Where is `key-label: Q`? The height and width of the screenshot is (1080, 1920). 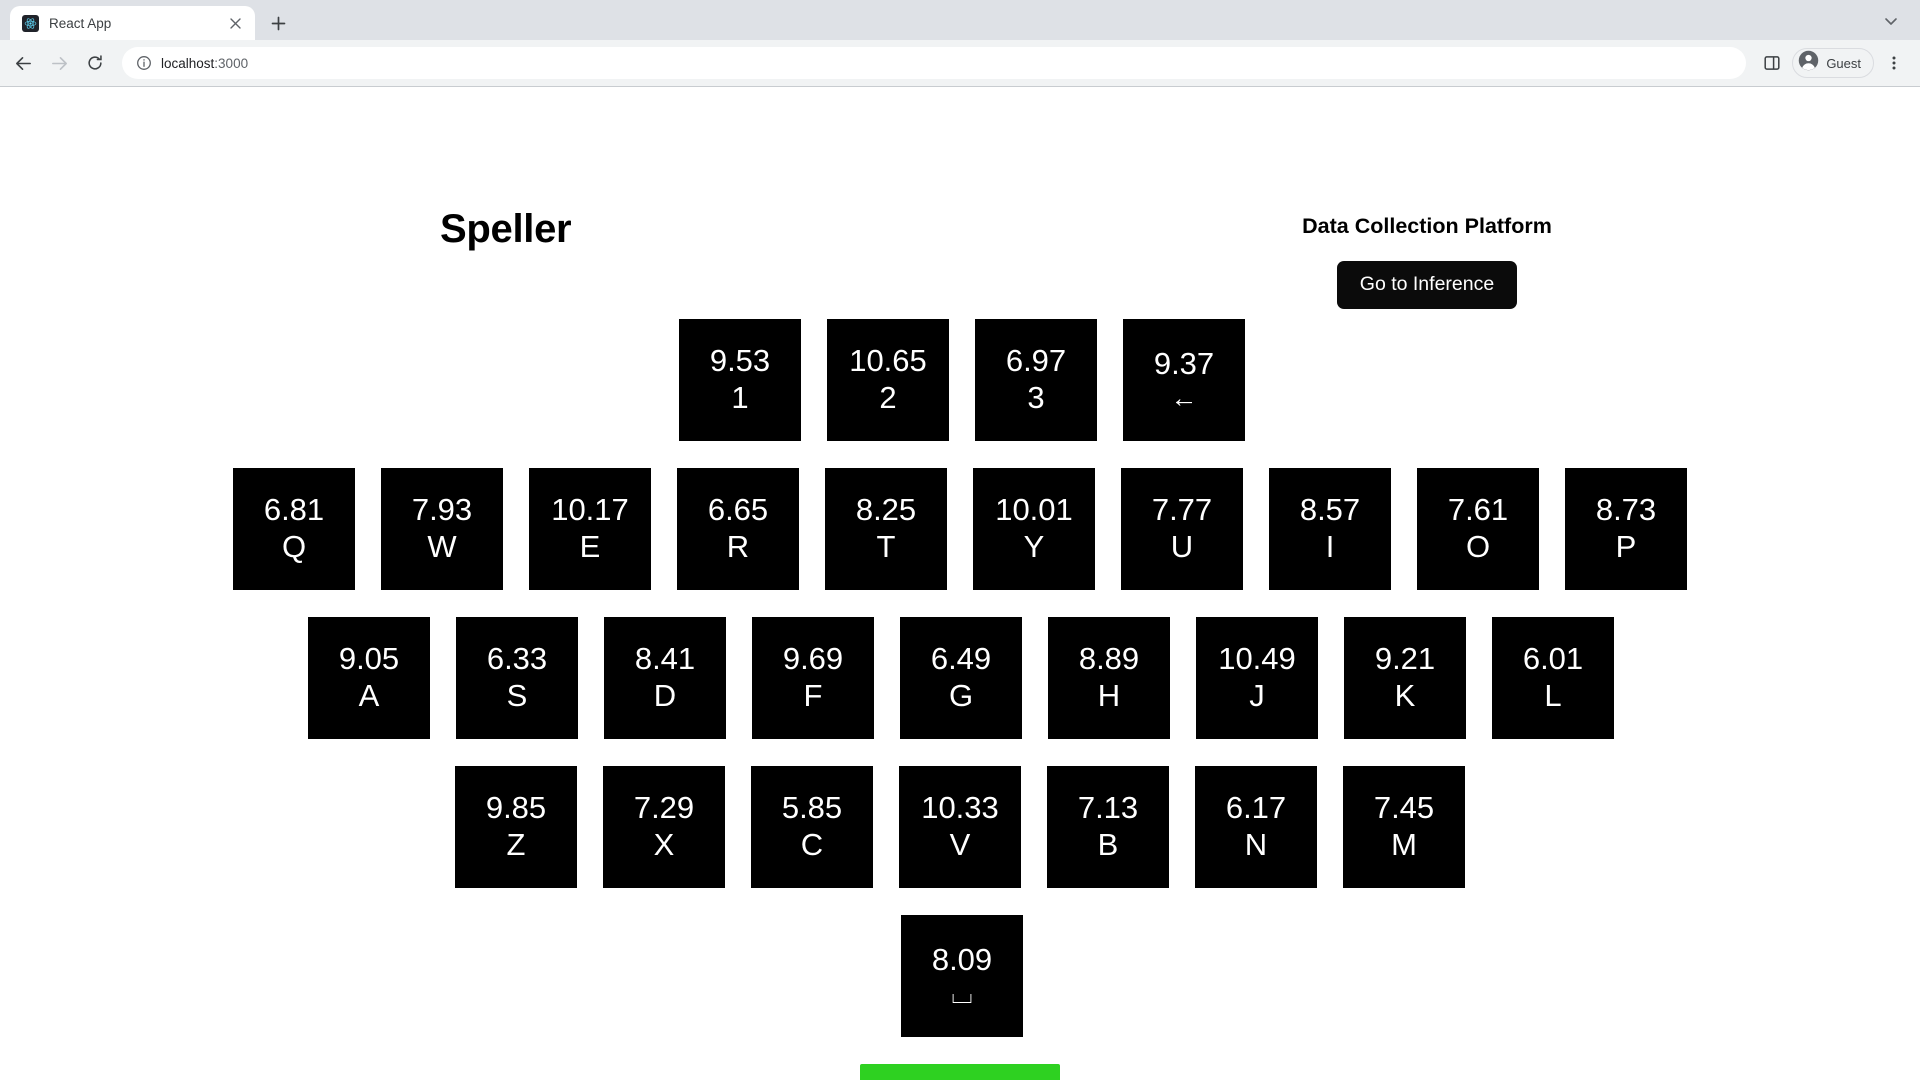
key-label: Q is located at coordinates (294, 546).